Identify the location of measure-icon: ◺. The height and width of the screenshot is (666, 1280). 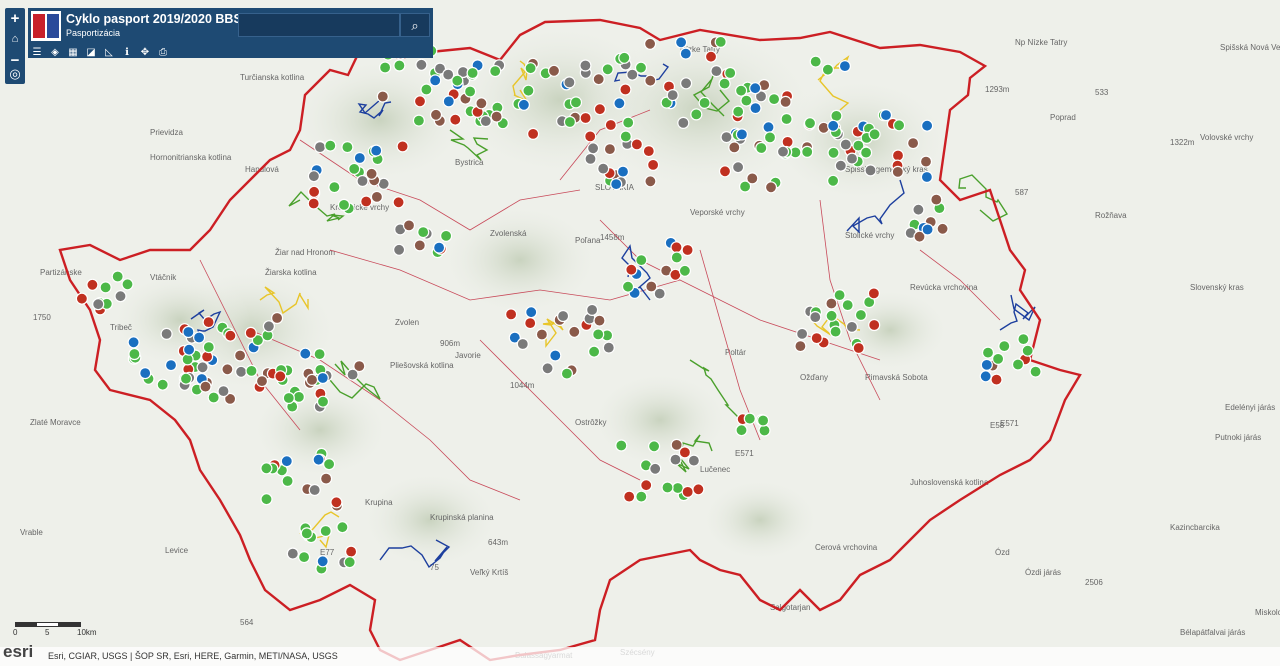
(109, 53).